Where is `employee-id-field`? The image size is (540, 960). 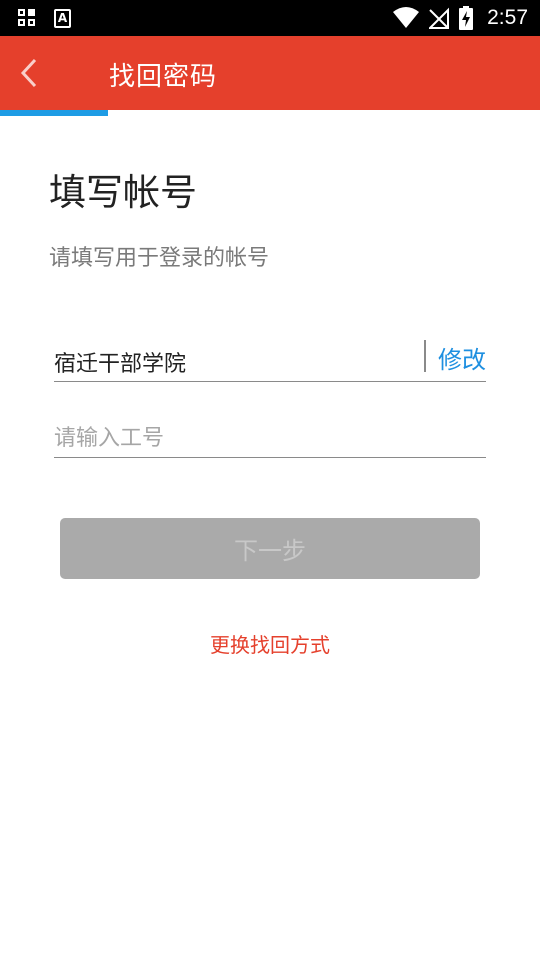 employee-id-field is located at coordinates (270, 438).